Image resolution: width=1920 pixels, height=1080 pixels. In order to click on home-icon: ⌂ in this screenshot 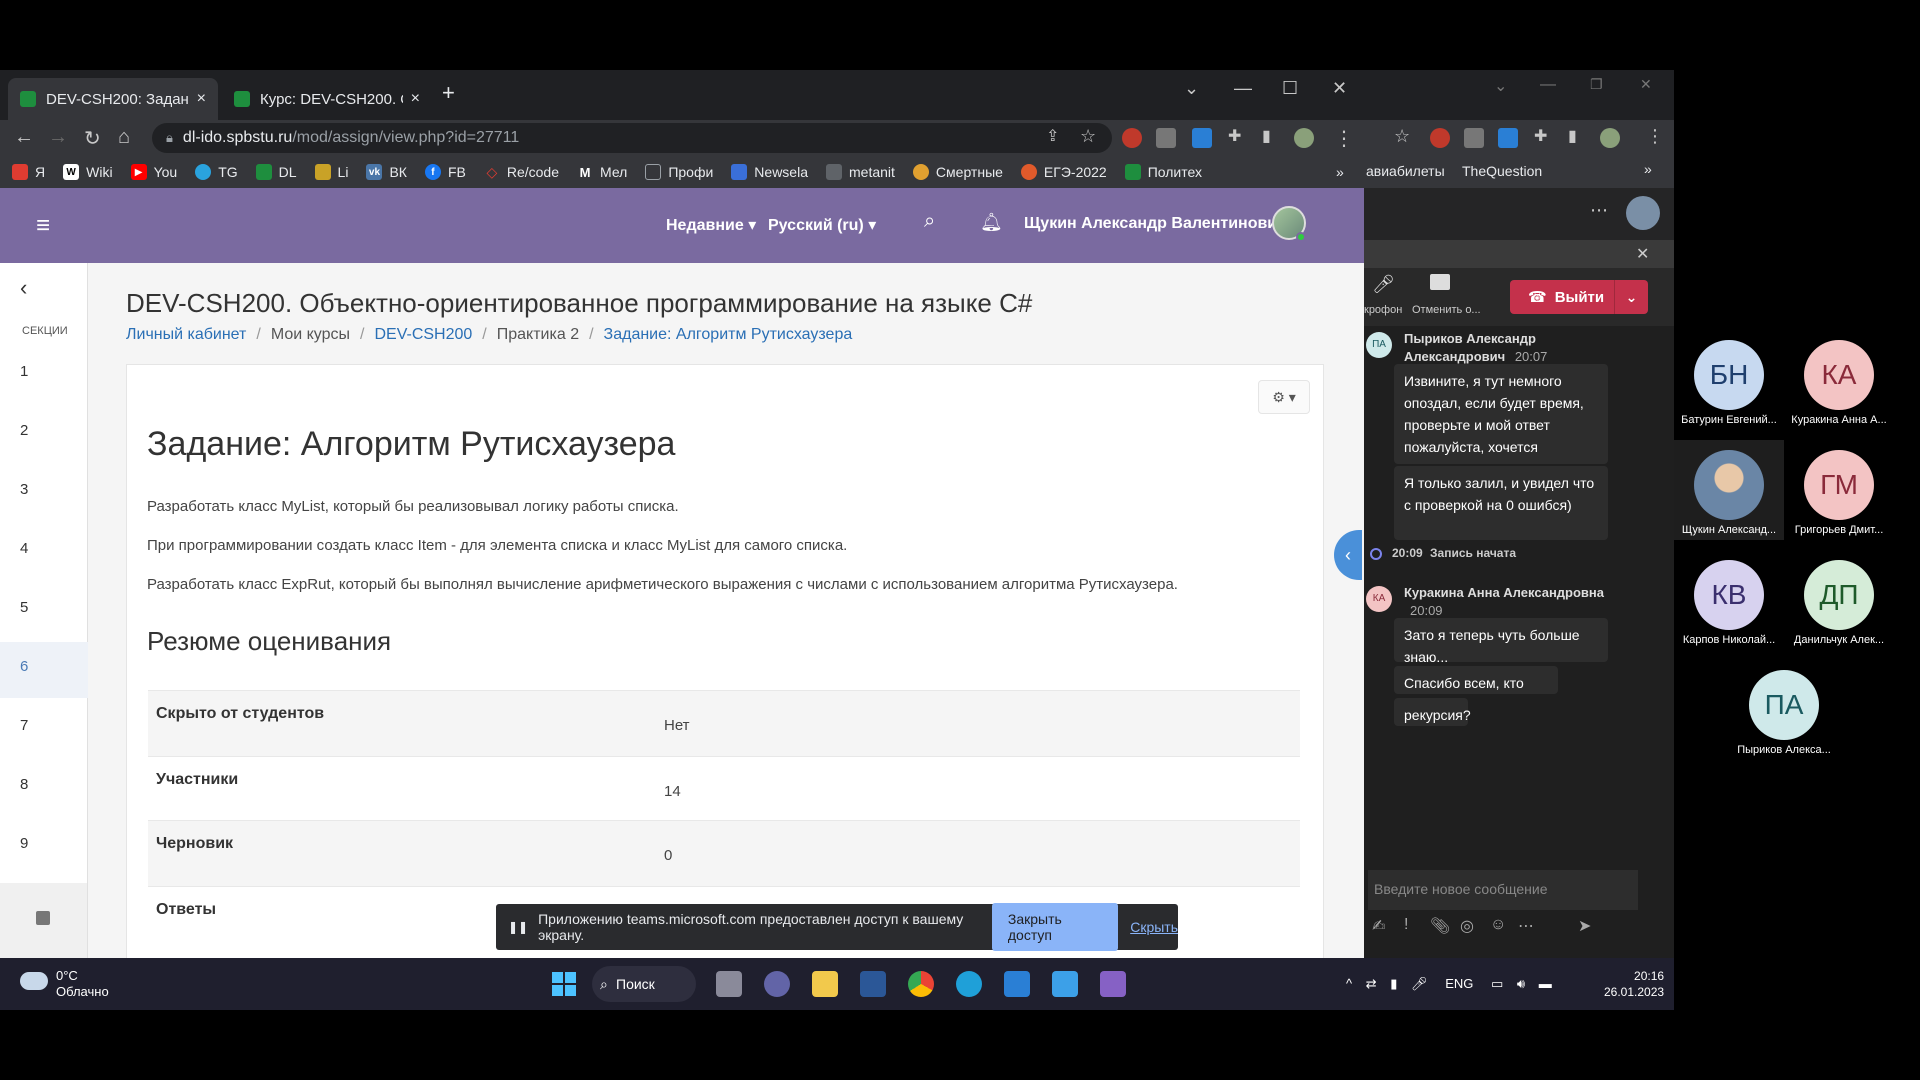, I will do `click(124, 137)`.